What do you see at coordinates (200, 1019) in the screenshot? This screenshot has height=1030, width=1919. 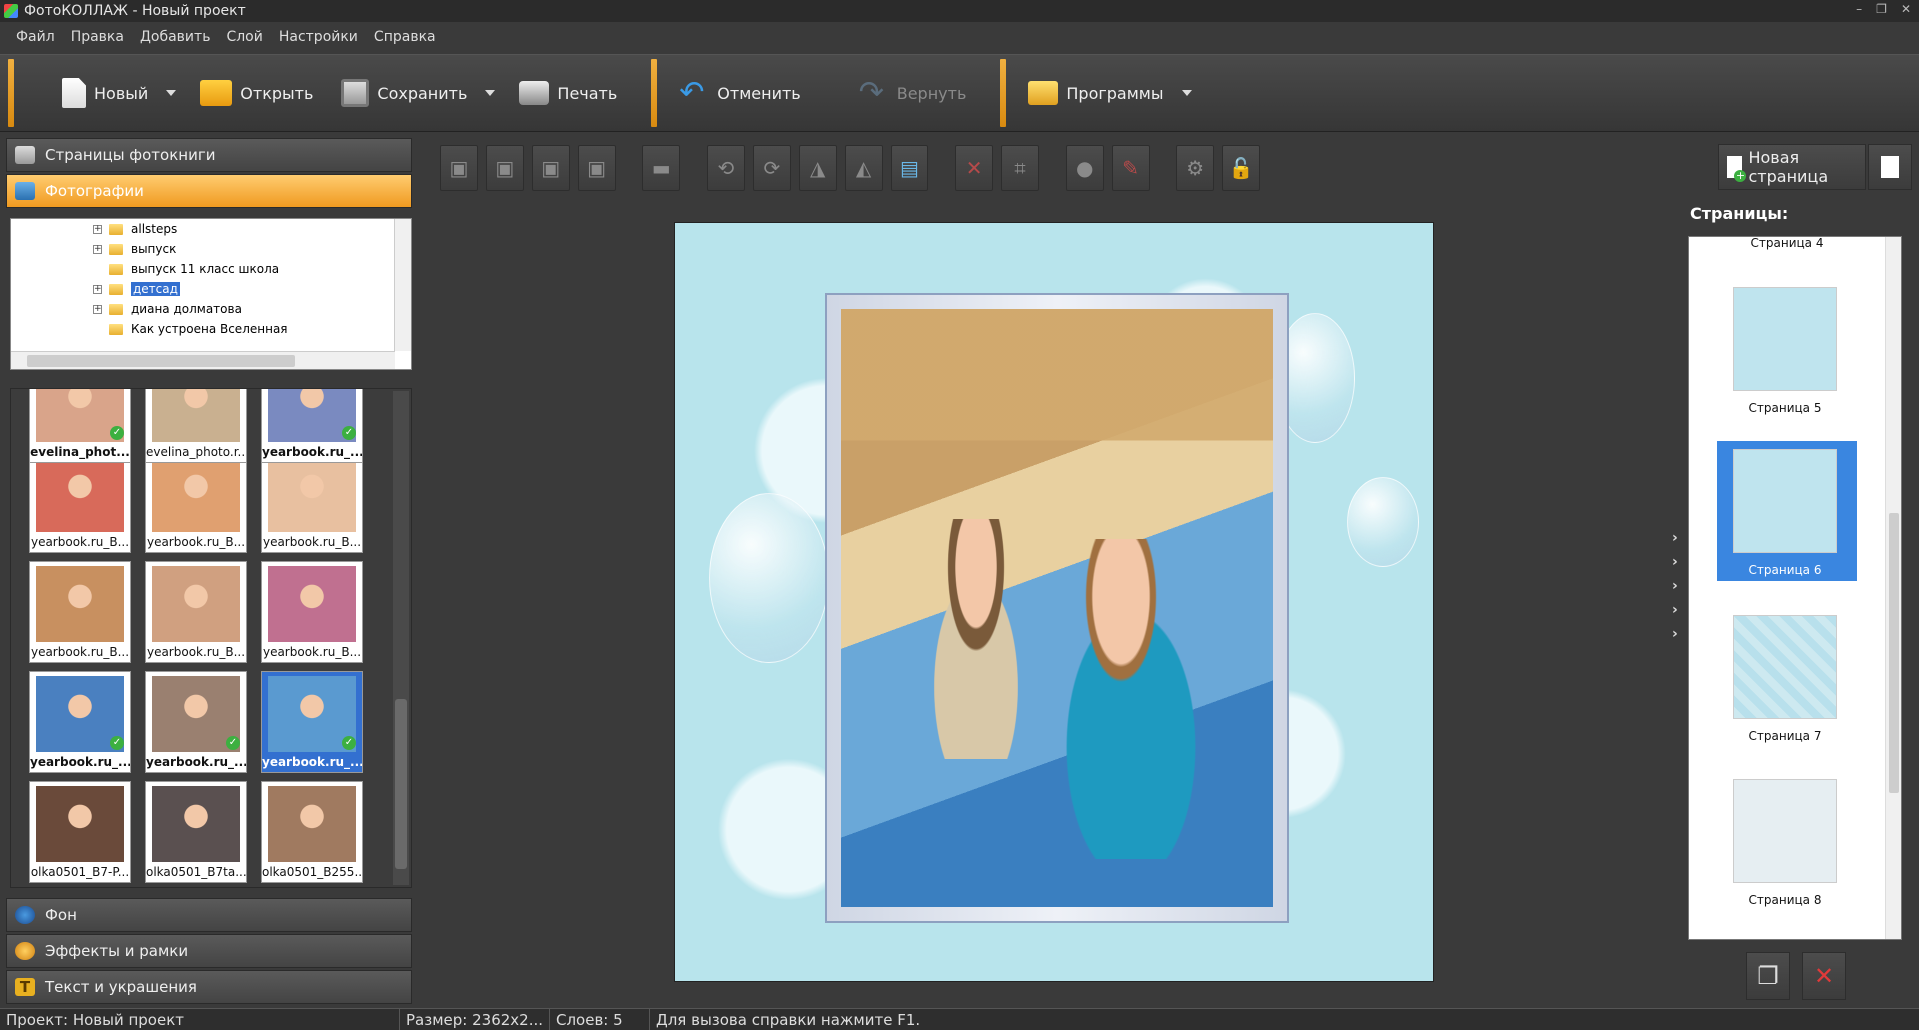 I see `status-project: Проект: Новый проект` at bounding box center [200, 1019].